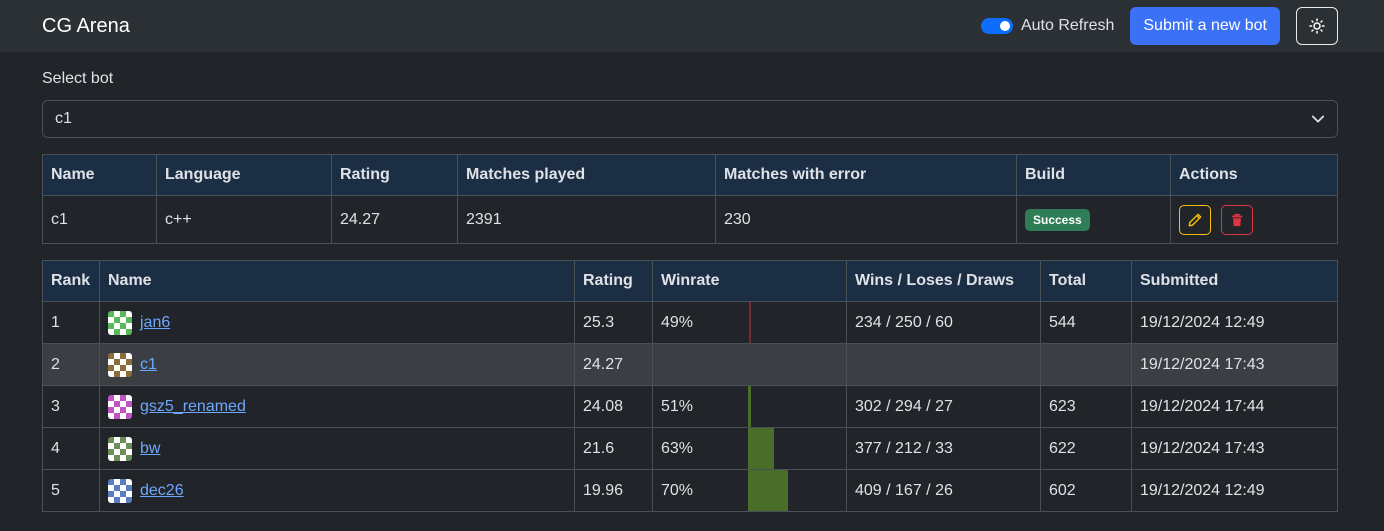  I want to click on edit-button, so click(1195, 219).